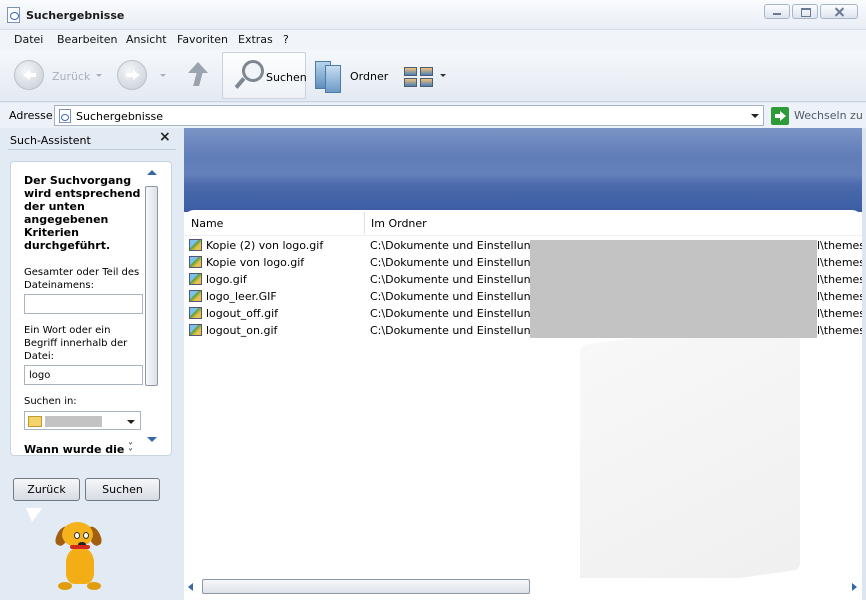 The width and height of the screenshot is (866, 600). I want to click on back-button, so click(29, 75).